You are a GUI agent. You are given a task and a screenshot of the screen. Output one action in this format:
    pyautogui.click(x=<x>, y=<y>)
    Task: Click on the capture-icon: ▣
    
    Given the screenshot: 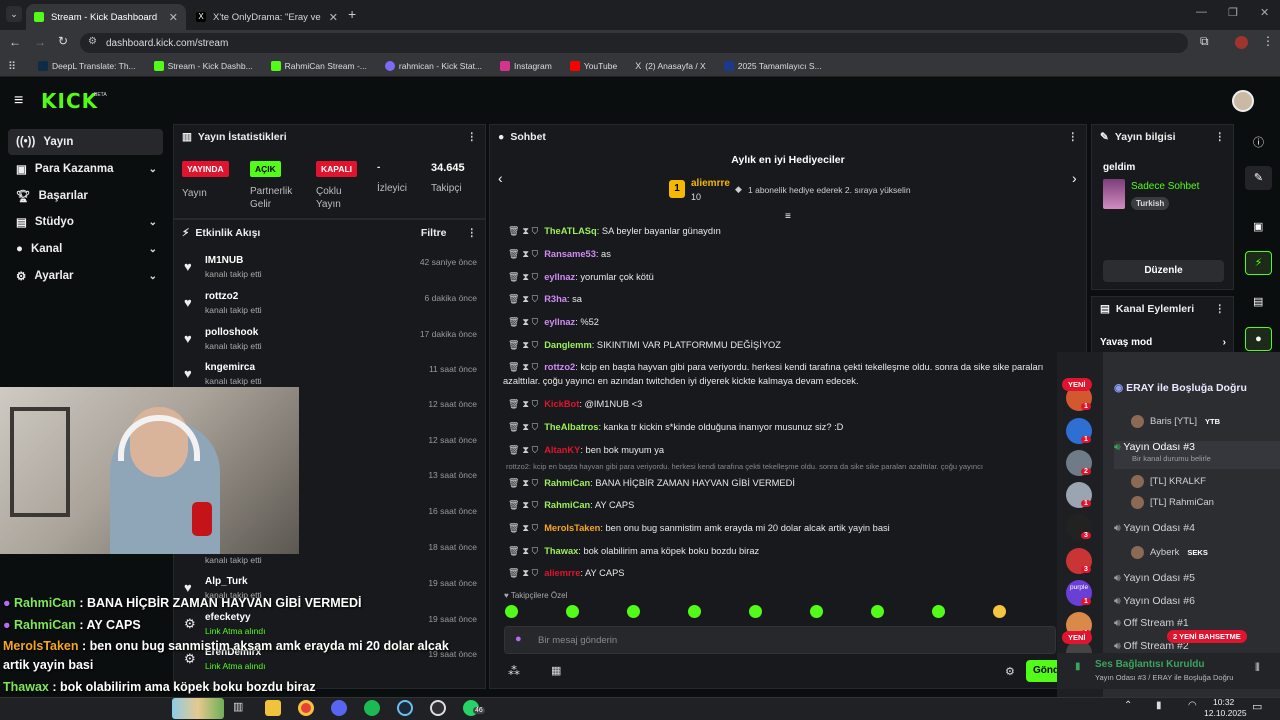 What is the action you would take?
    pyautogui.click(x=1258, y=226)
    